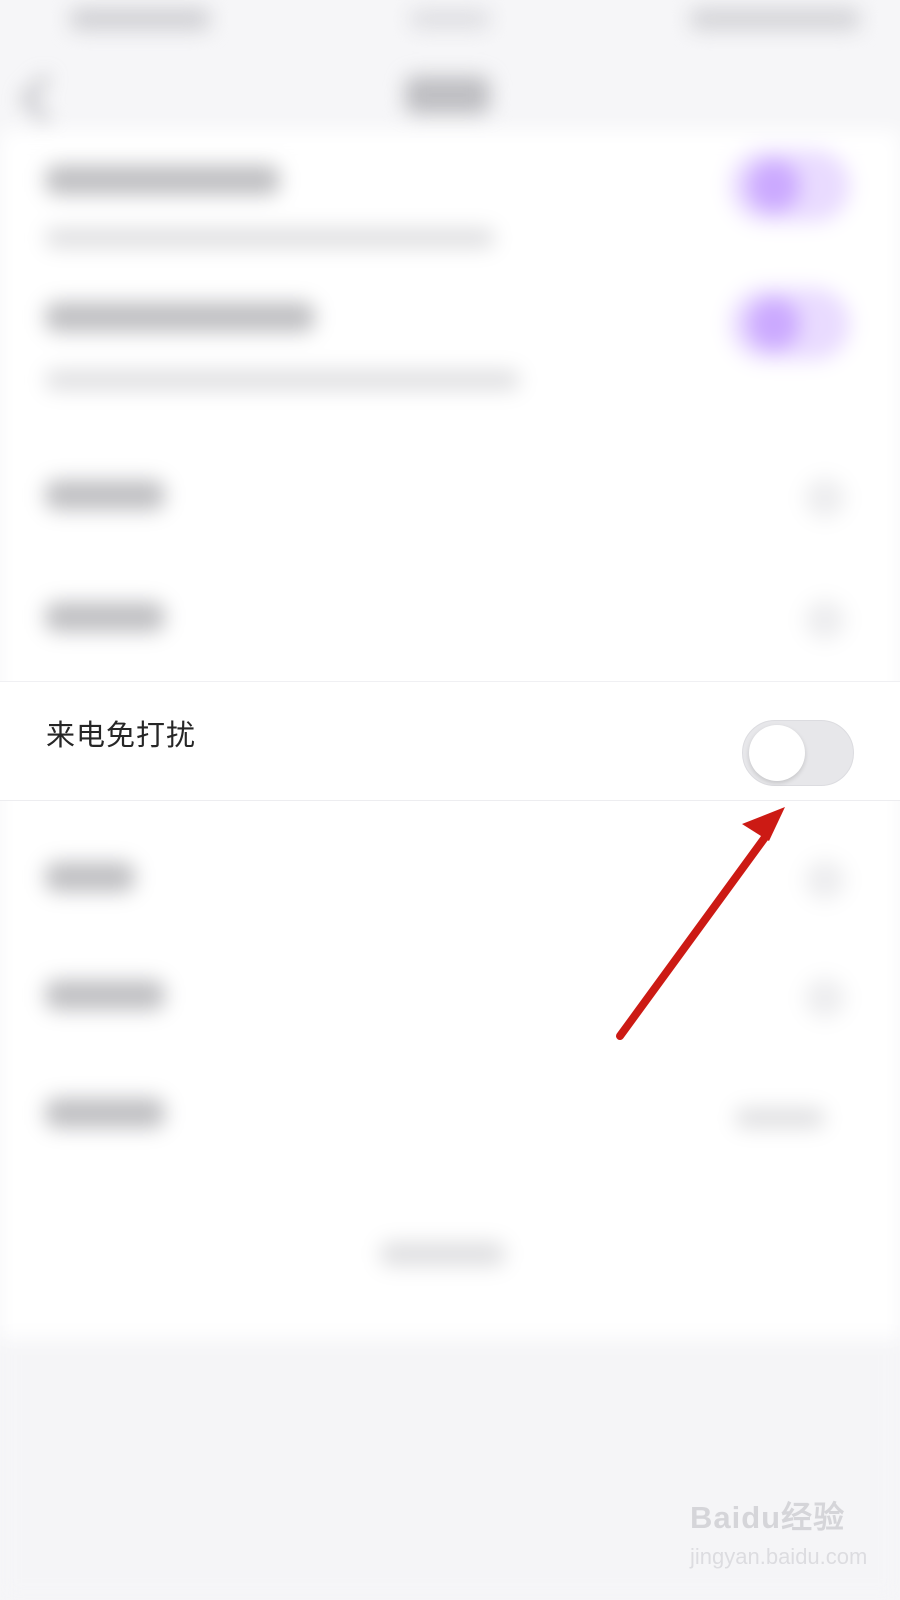 The image size is (900, 1600). Describe the element at coordinates (775, 19) in the screenshot. I see `status-right` at that location.